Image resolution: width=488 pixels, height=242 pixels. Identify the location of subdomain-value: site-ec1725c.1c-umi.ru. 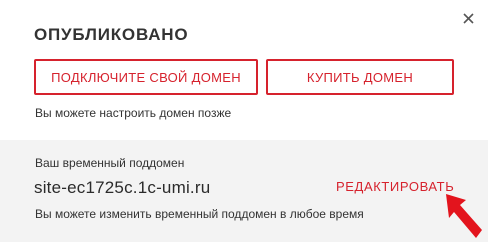
(122, 187).